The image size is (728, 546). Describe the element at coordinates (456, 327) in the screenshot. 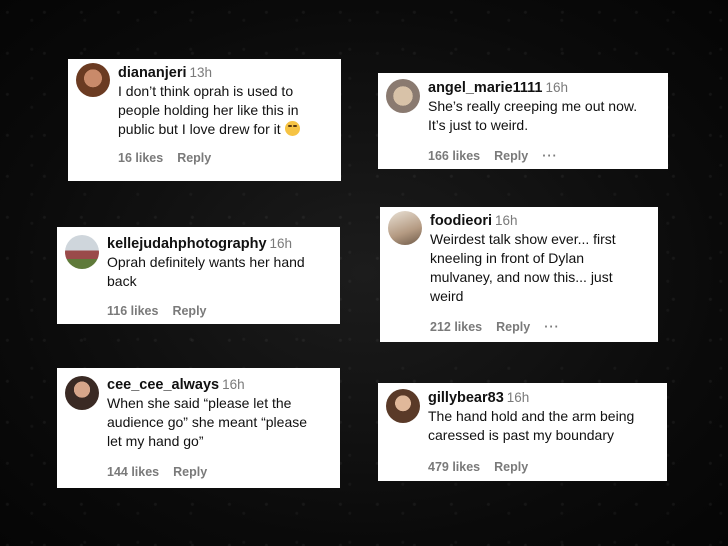

I see `likes-count: 212 likes` at that location.